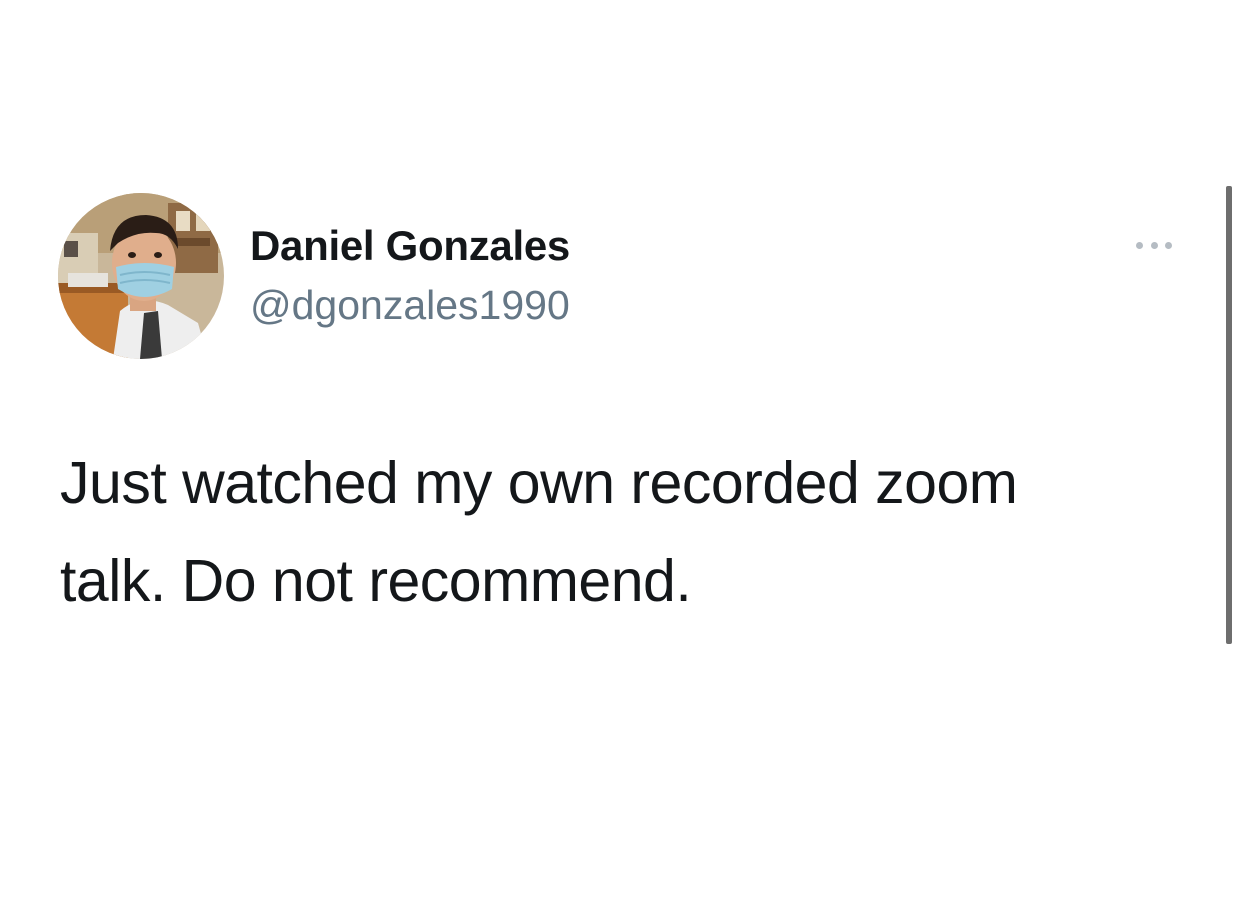  What do you see at coordinates (376, 581) in the screenshot?
I see `tweet-text-line: talk. Do not recommend.` at bounding box center [376, 581].